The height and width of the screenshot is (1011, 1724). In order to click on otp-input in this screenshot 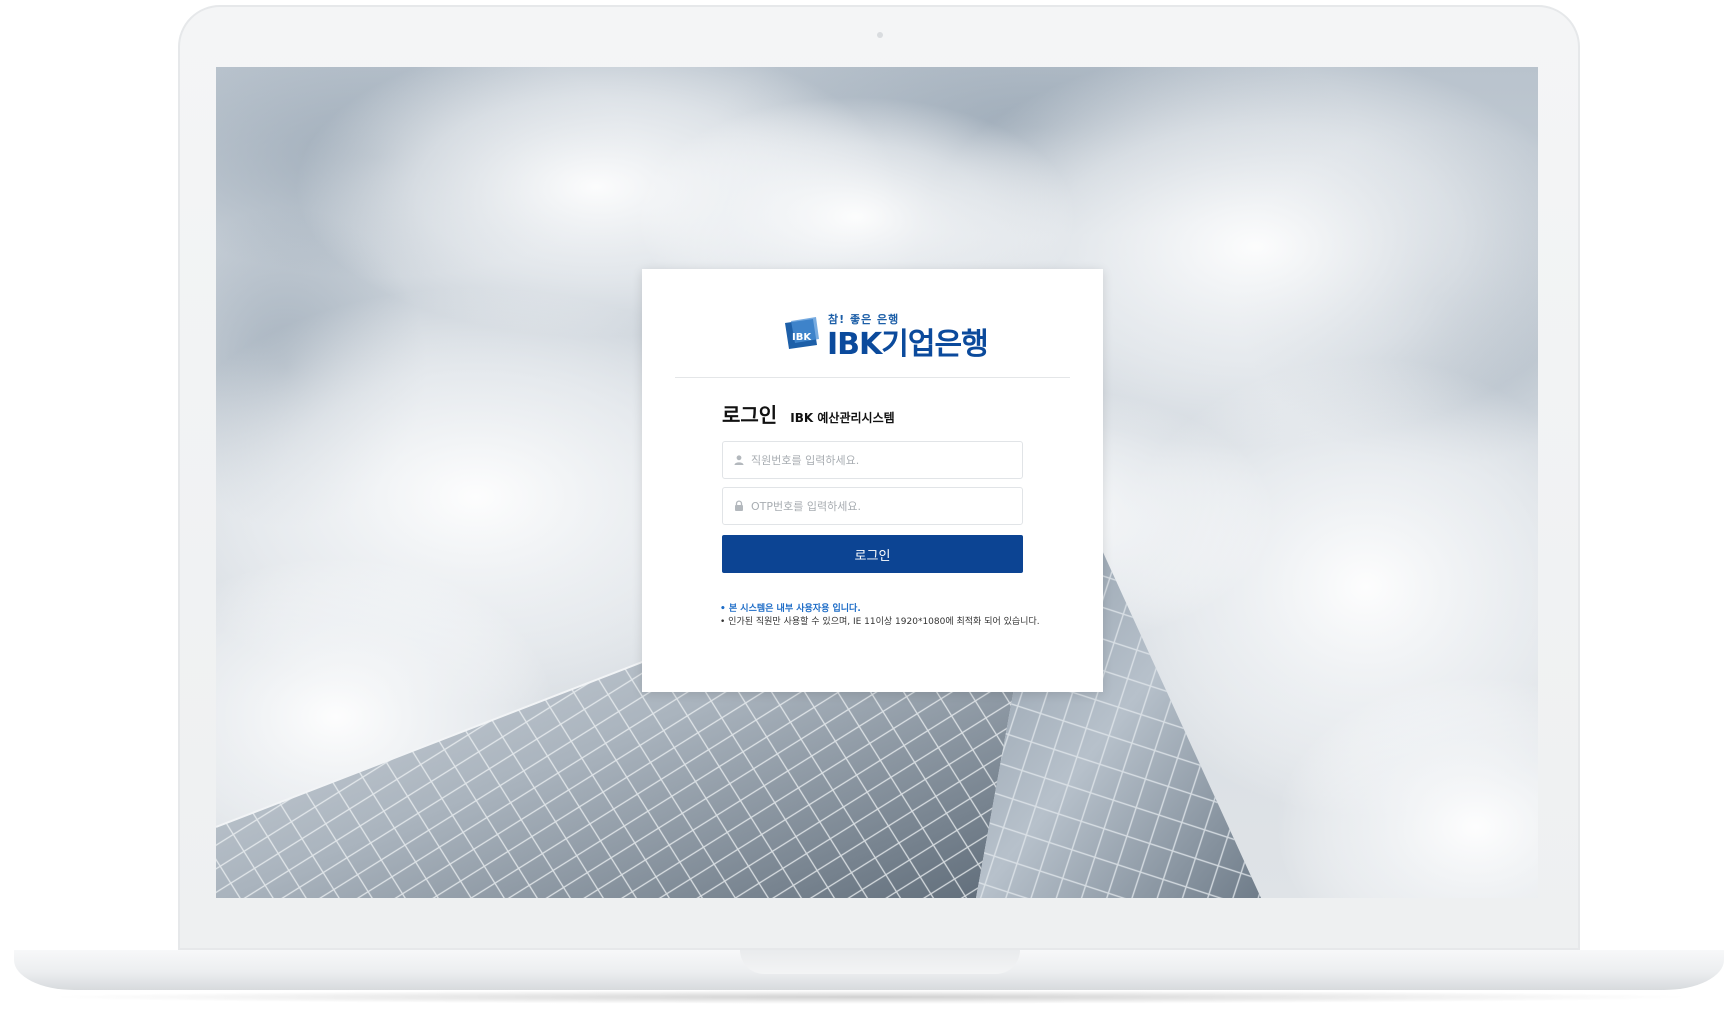, I will do `click(883, 506)`.